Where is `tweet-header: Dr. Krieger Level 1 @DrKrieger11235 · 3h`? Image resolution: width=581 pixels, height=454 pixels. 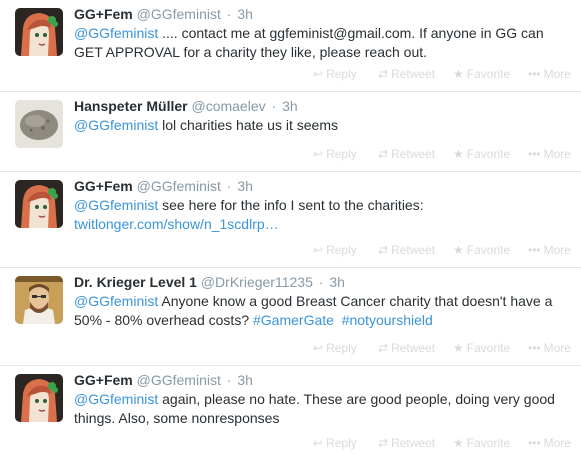
tweet-header: Dr. Krieger Level 1 @DrKrieger11235 · 3h is located at coordinates (209, 282).